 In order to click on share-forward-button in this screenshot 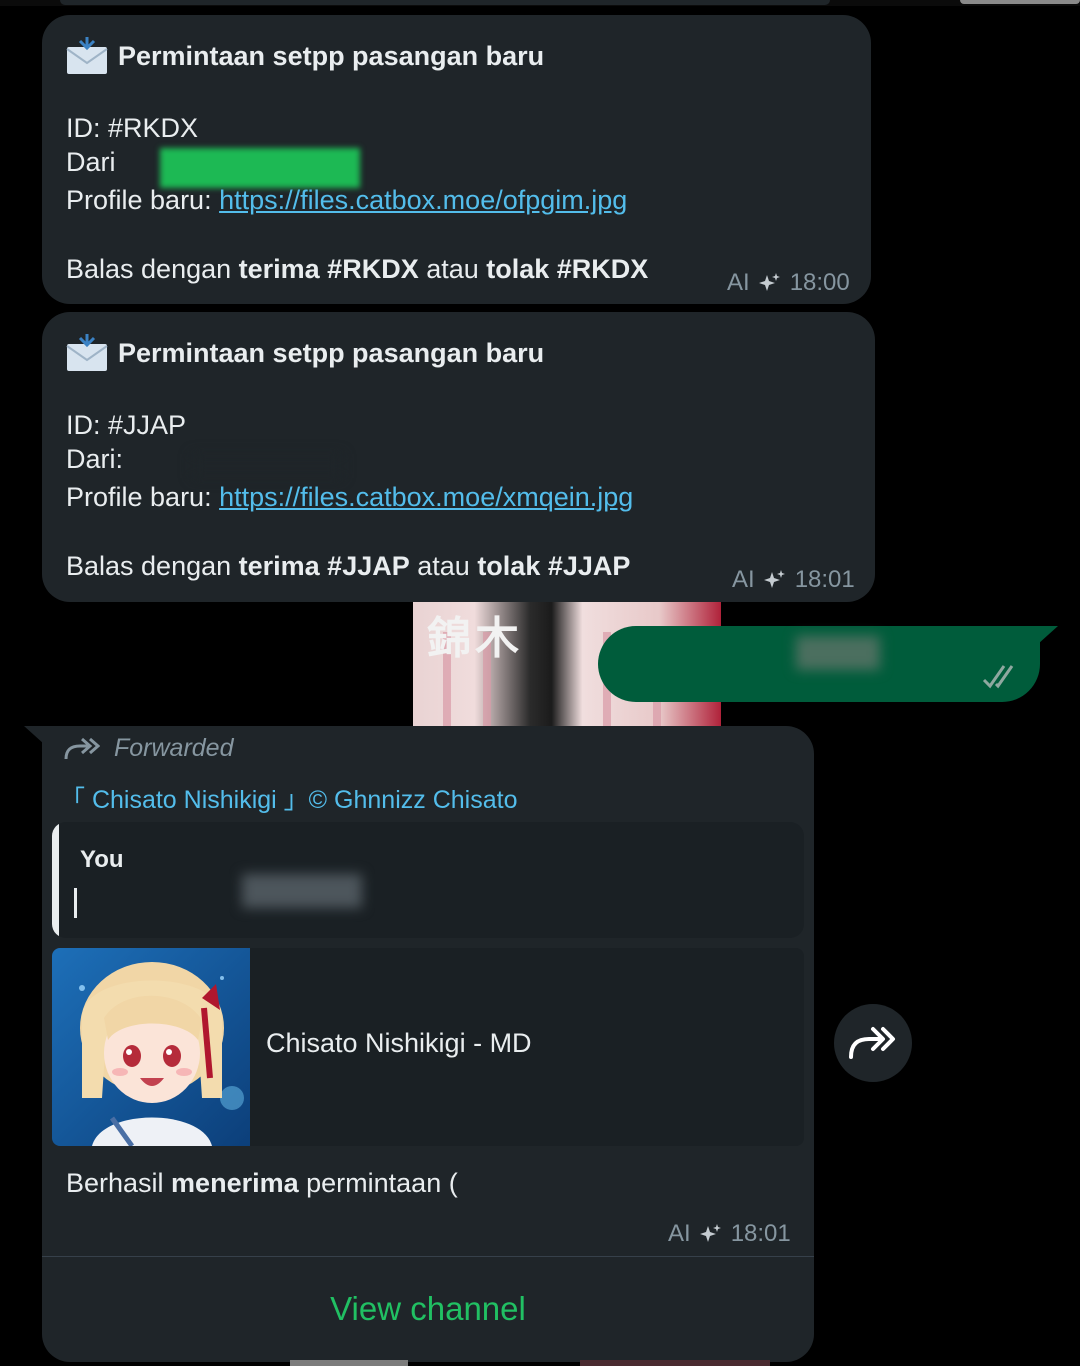, I will do `click(873, 1043)`.